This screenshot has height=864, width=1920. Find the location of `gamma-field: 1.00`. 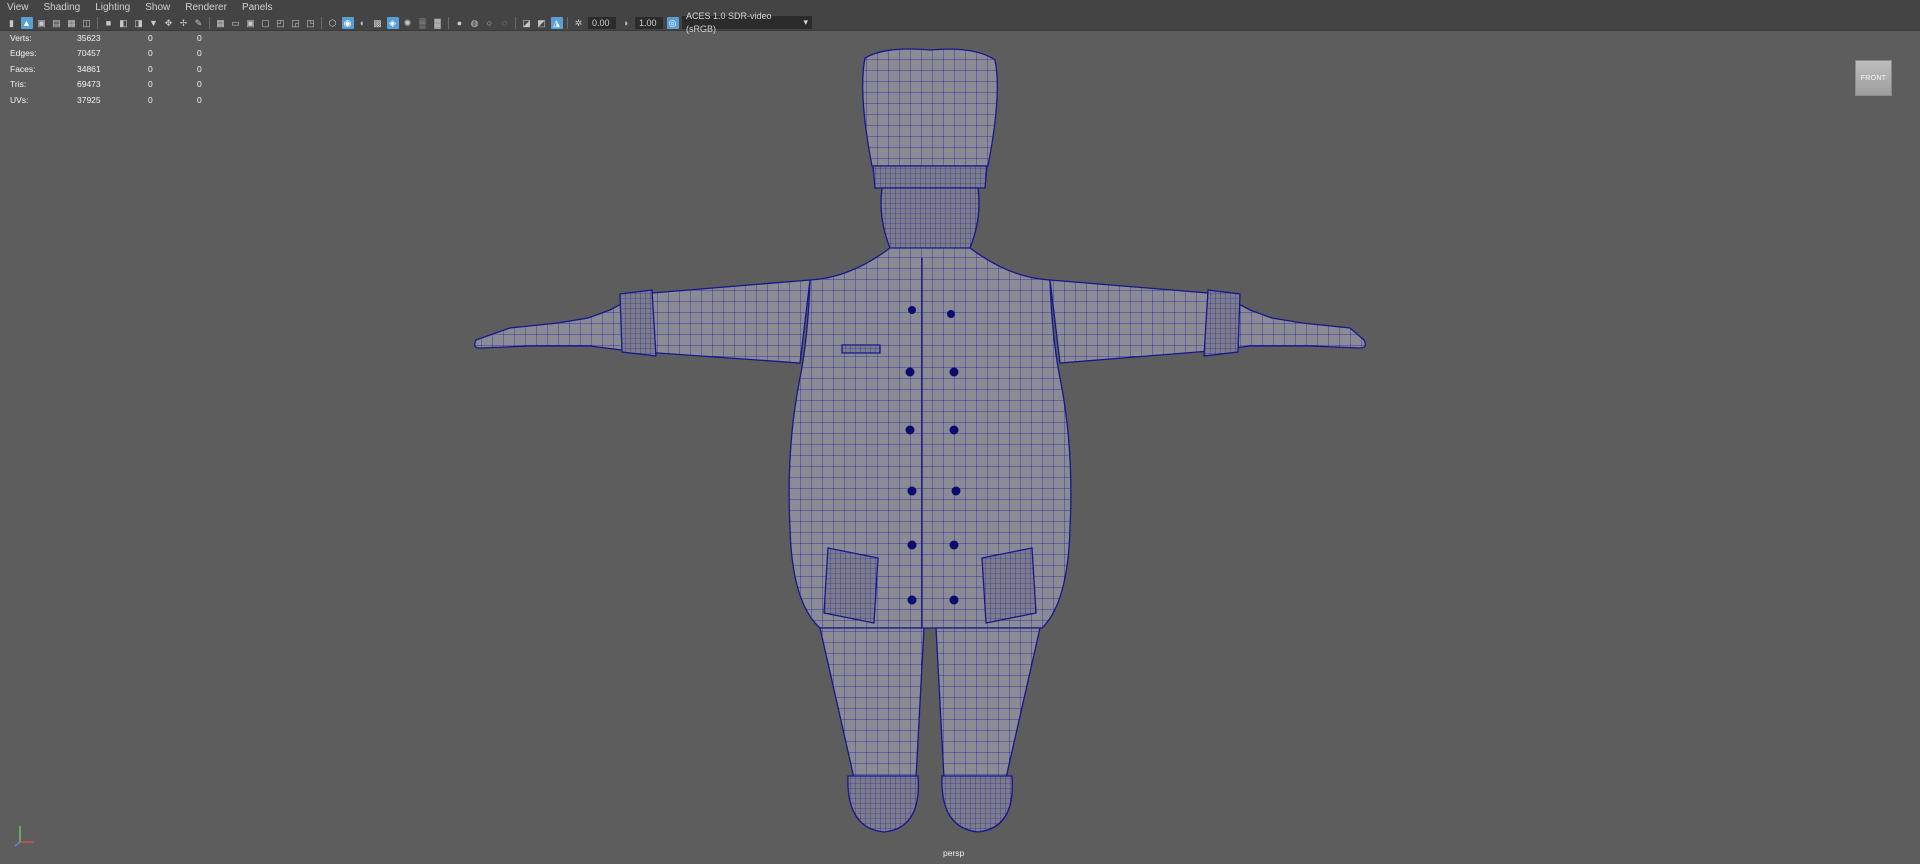

gamma-field: 1.00 is located at coordinates (649, 22).